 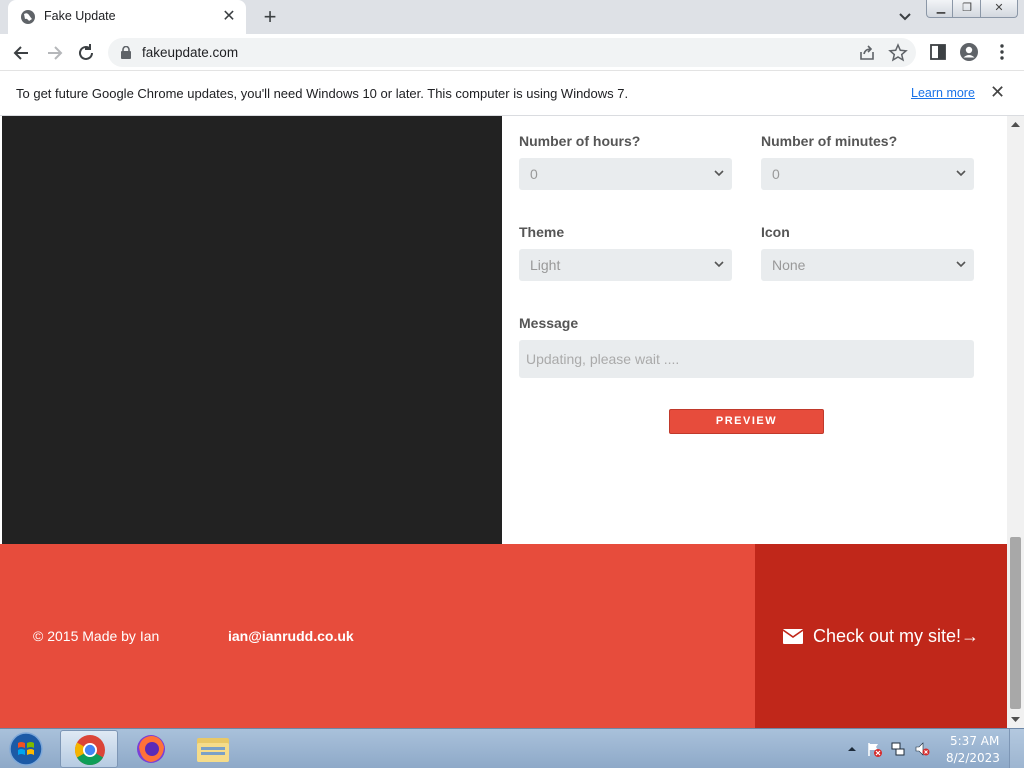 I want to click on copyright-text: © 2015 Made by Ian, so click(x=96, y=636).